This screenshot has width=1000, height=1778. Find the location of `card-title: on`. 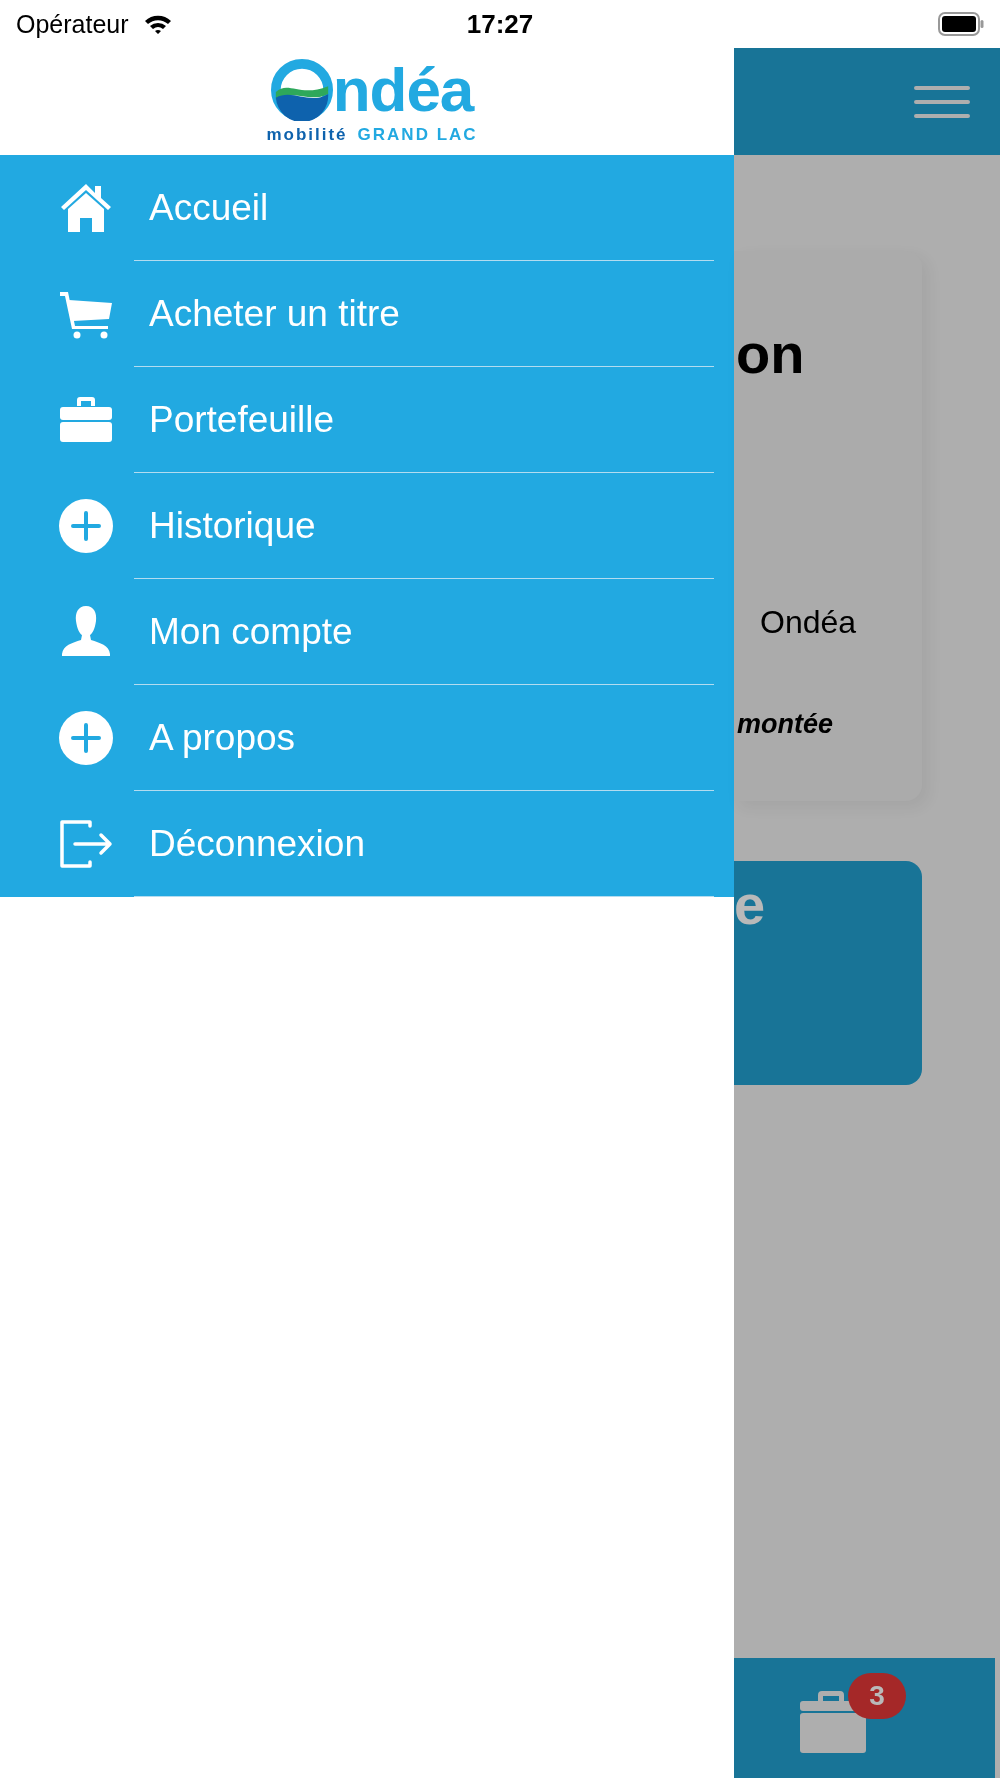

card-title: on is located at coordinates (771, 353).